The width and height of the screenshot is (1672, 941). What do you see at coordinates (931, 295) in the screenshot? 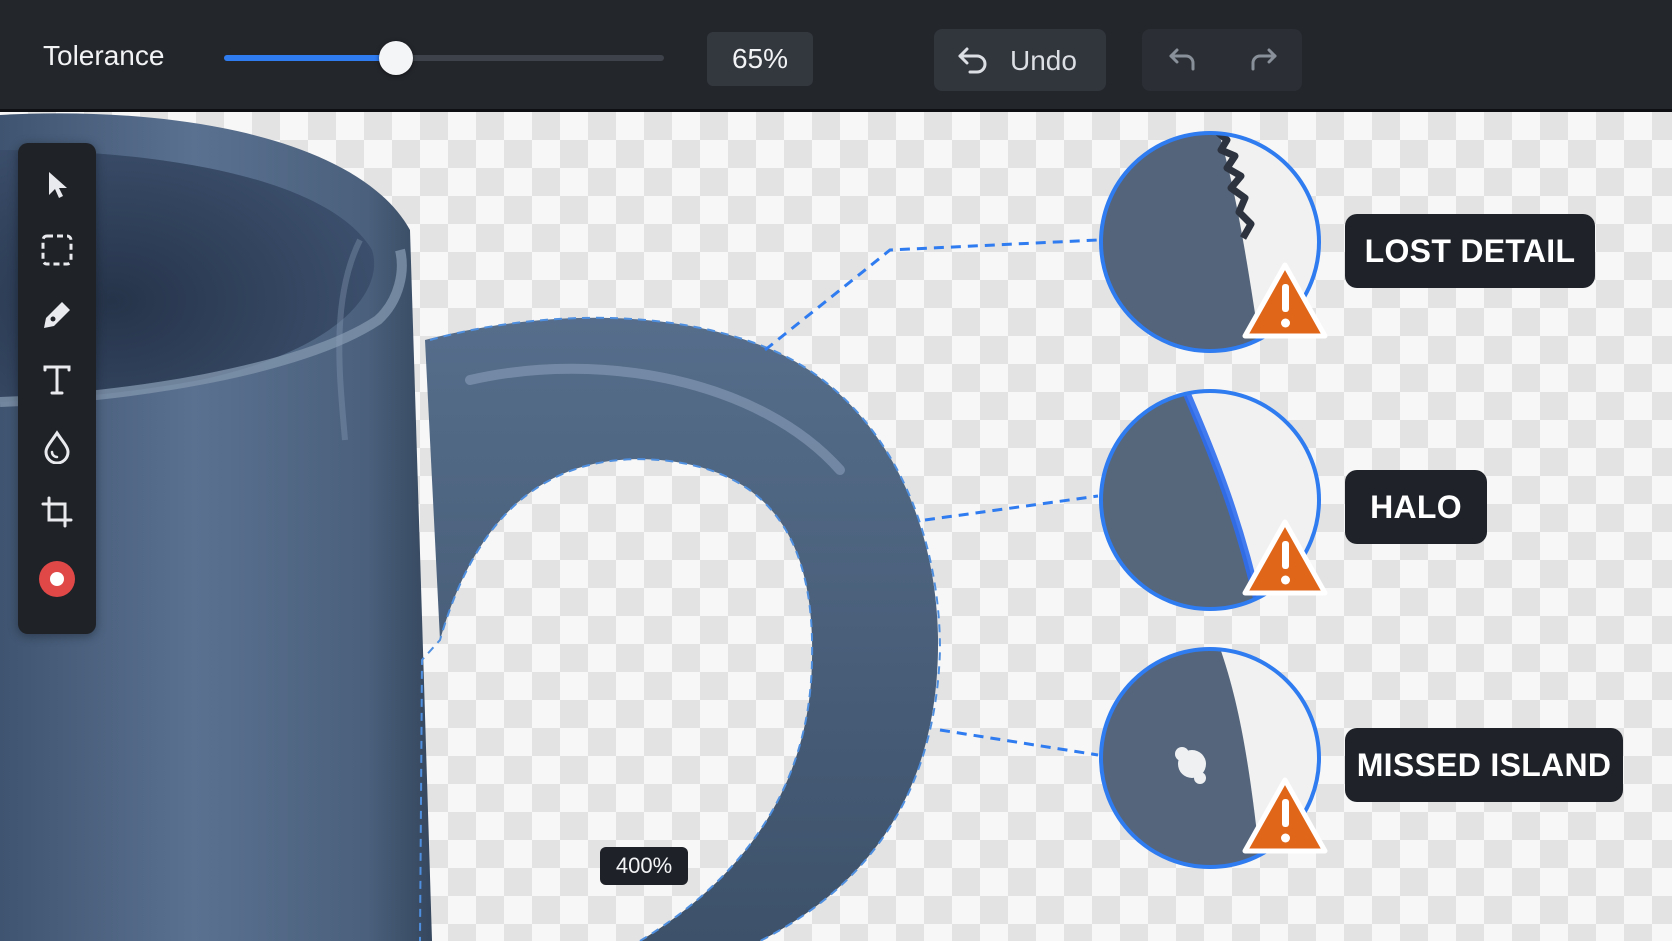
I see `leader-line-lost-detail` at bounding box center [931, 295].